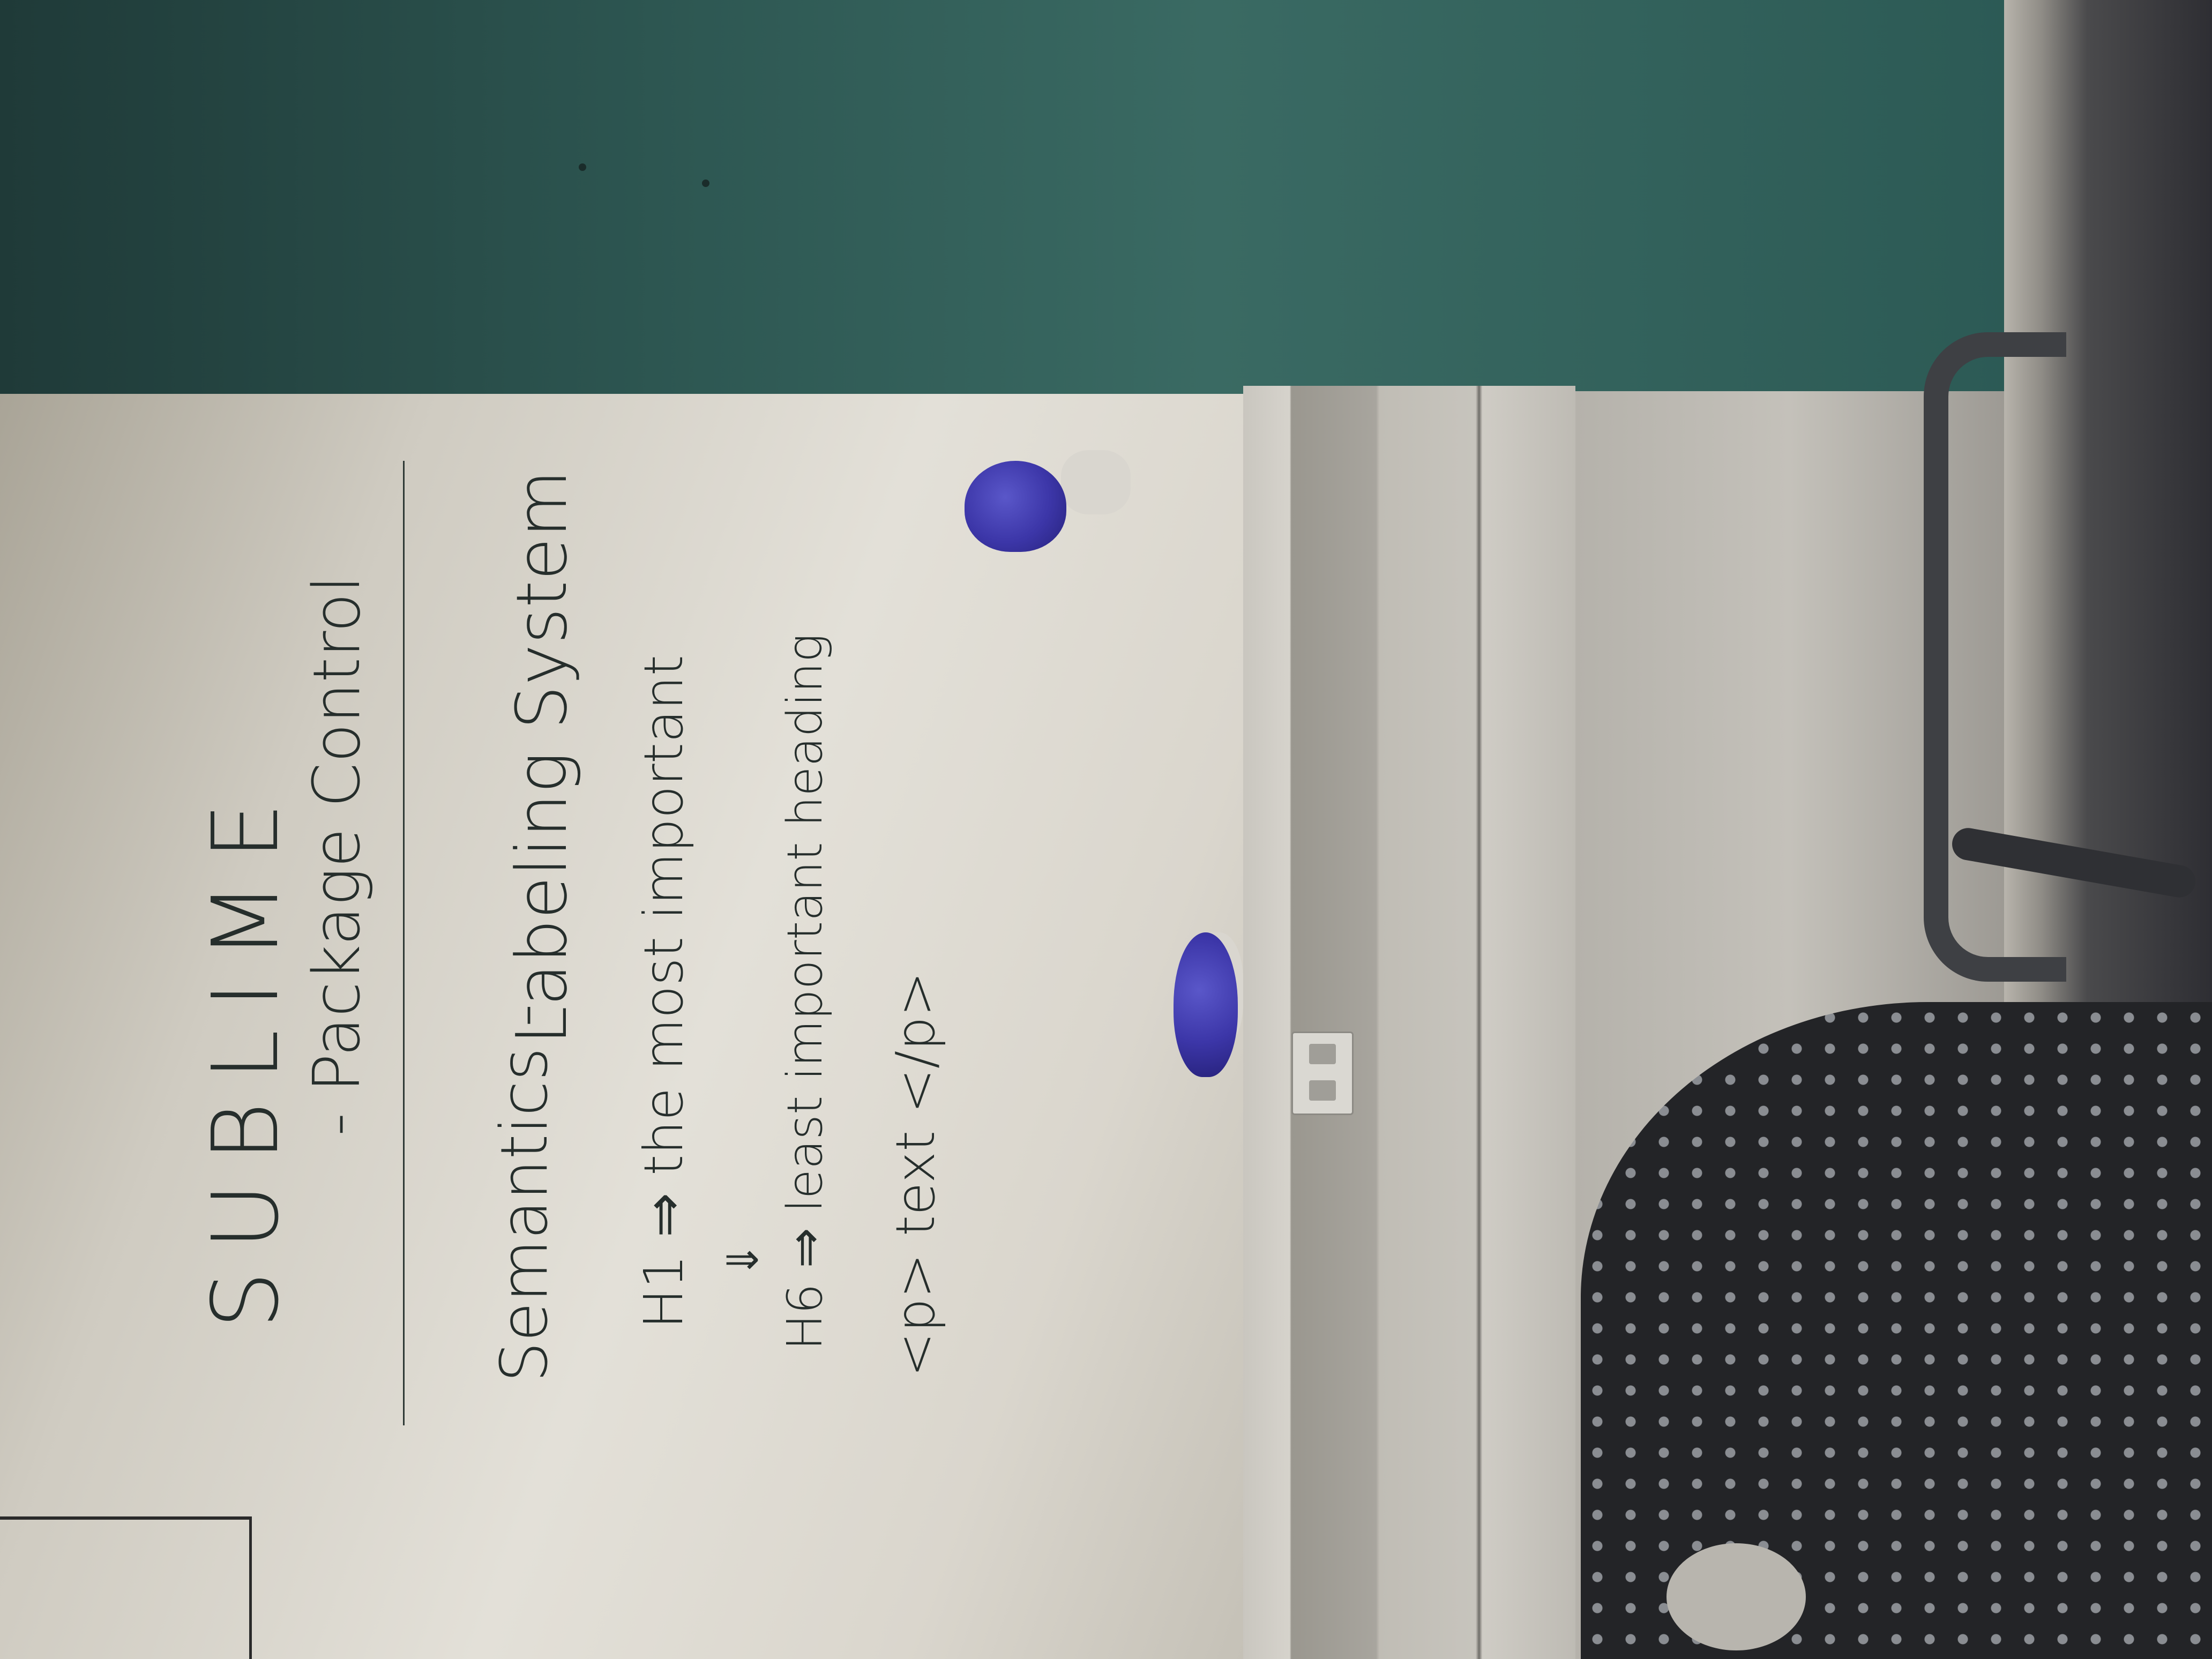  What do you see at coordinates (743, 1260) in the screenshot?
I see `line-arrow-down: ⇓` at bounding box center [743, 1260].